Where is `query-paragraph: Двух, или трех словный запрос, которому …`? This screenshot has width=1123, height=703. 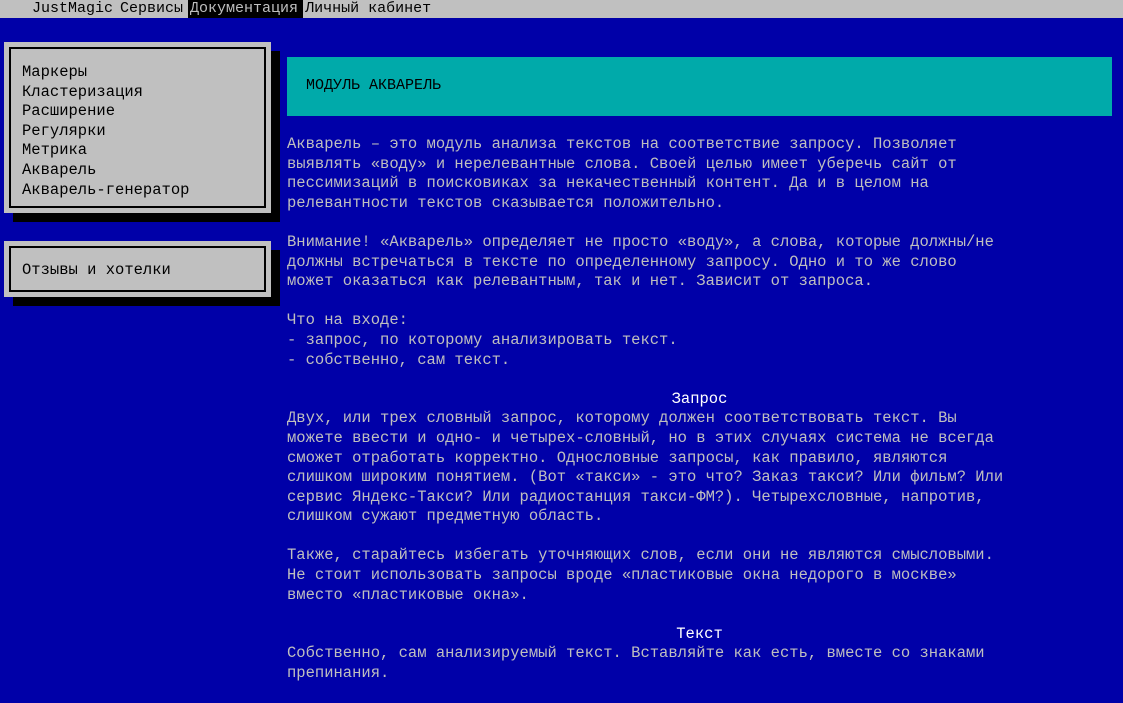
query-paragraph: Двух, или трех словный запрос, которому … is located at coordinates (645, 467).